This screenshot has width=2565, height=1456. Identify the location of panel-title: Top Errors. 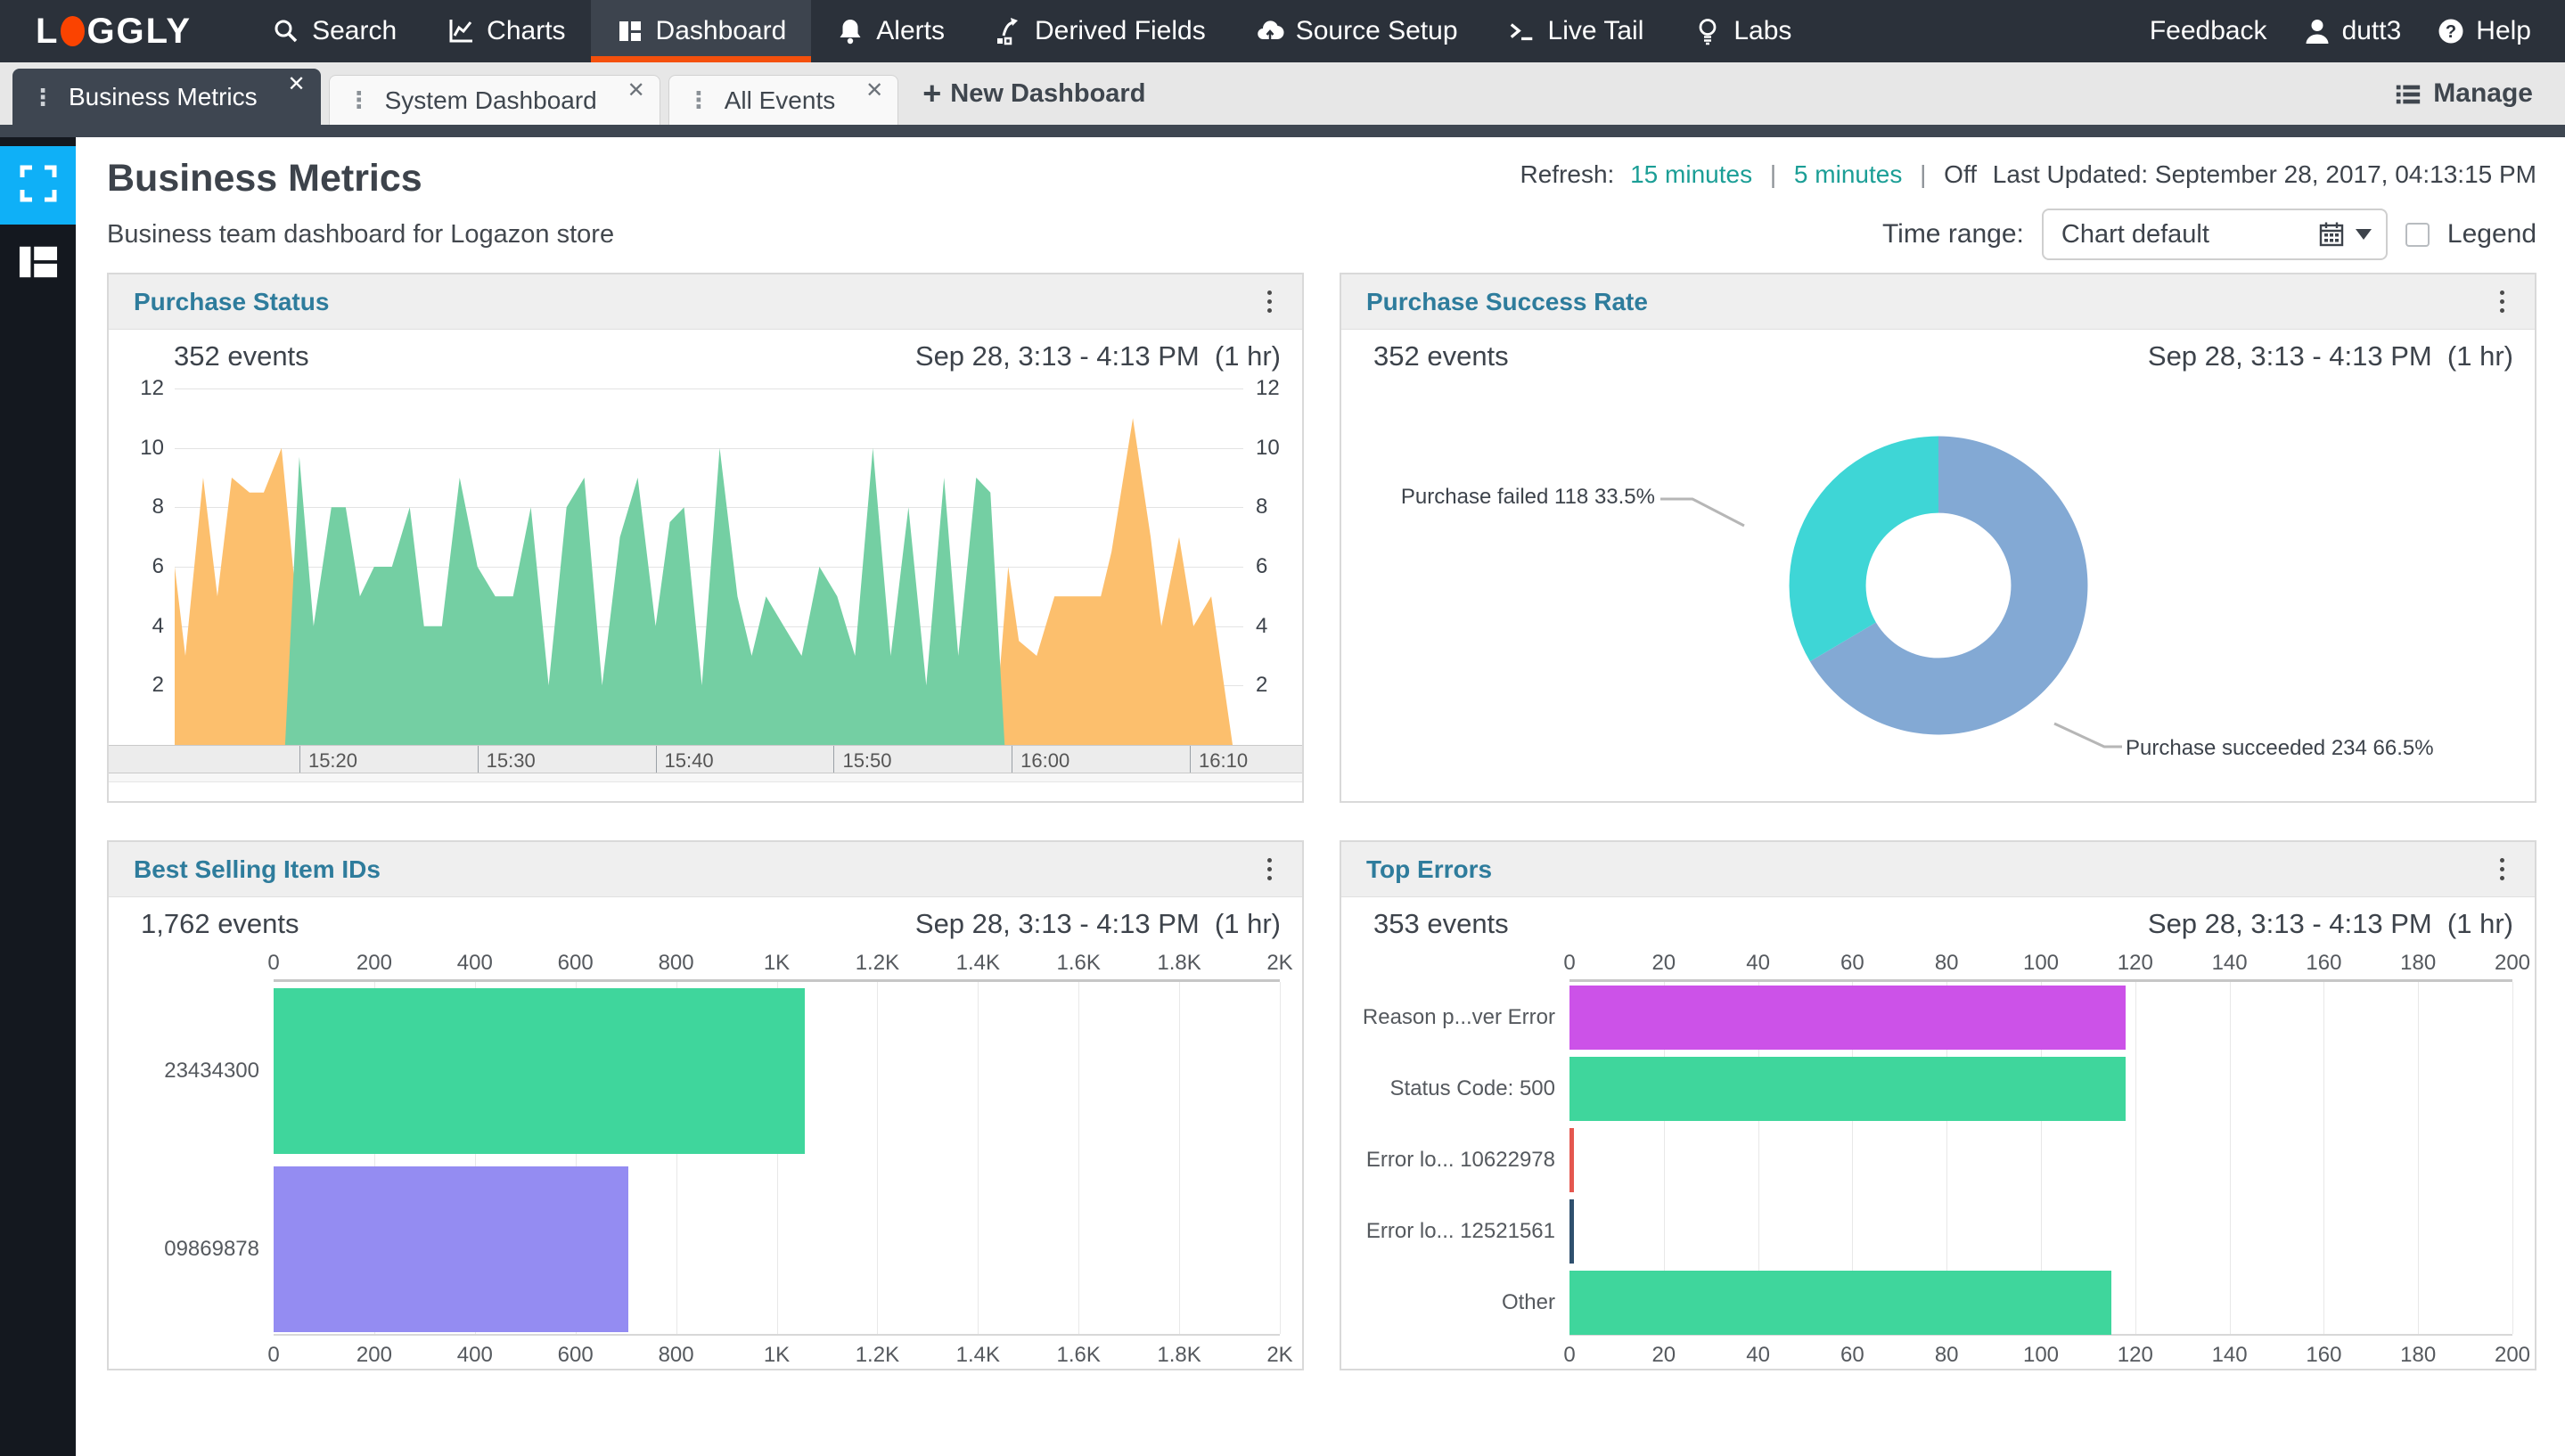
(1429, 869).